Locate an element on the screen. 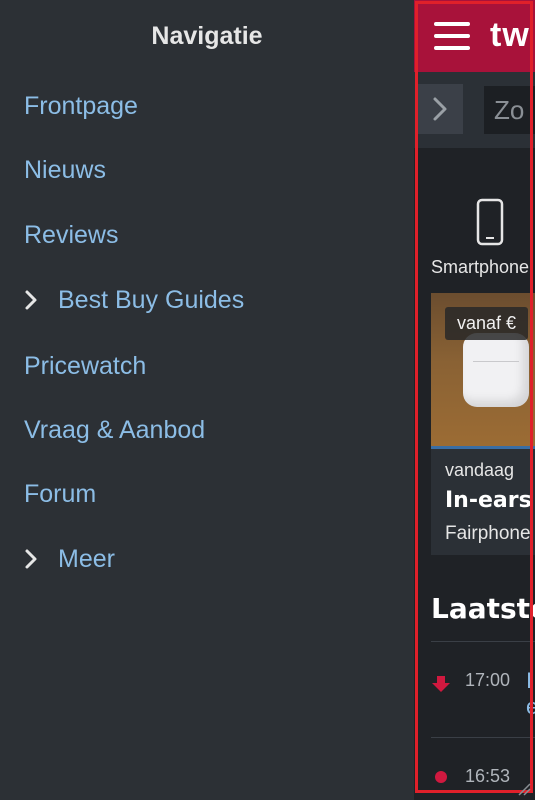 Image resolution: width=535 pixels, height=800 pixels. nav-item-label: Pricewatch is located at coordinates (85, 365).